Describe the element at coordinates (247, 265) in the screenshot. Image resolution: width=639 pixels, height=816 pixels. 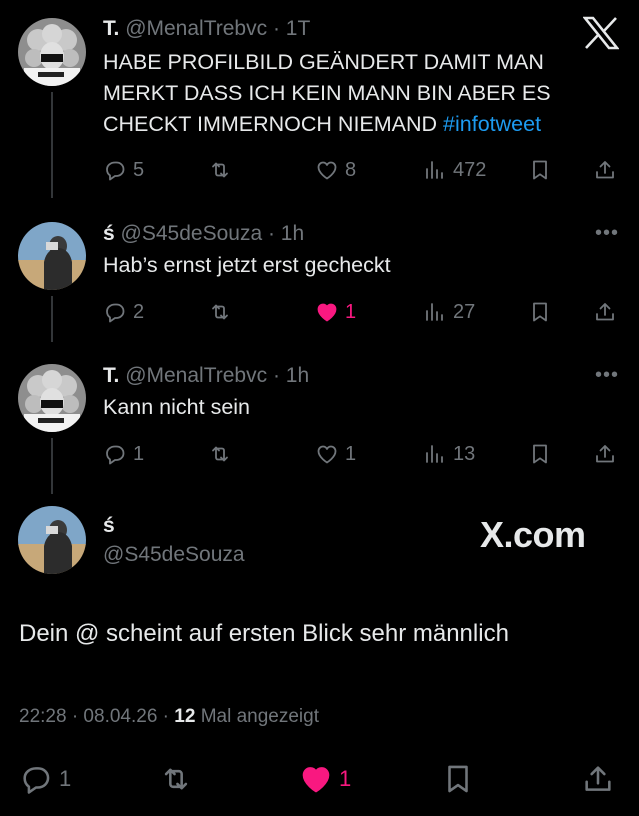
I see `tweet-text: Hab’s ernst jetzt erst gecheckt` at that location.